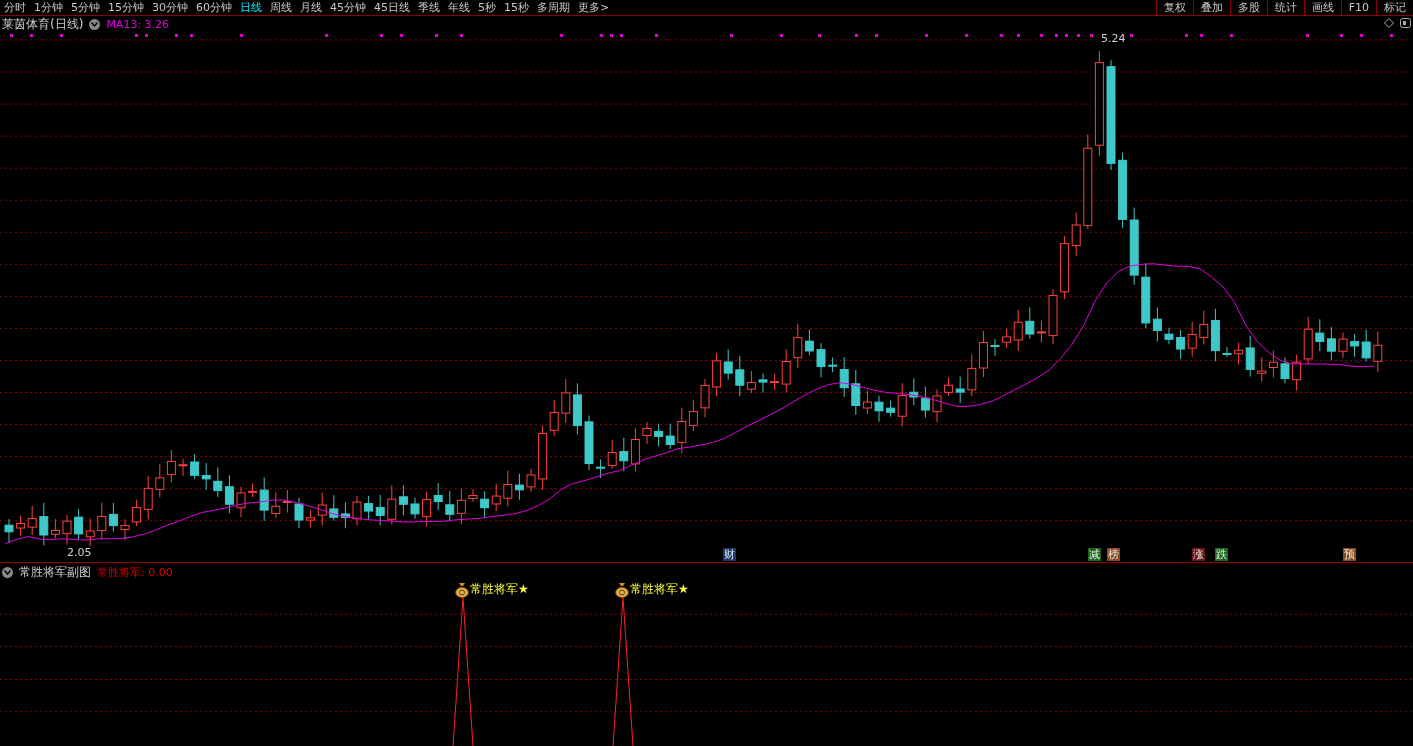 The width and height of the screenshot is (1413, 746). I want to click on period-tab: 周线, so click(281, 7).